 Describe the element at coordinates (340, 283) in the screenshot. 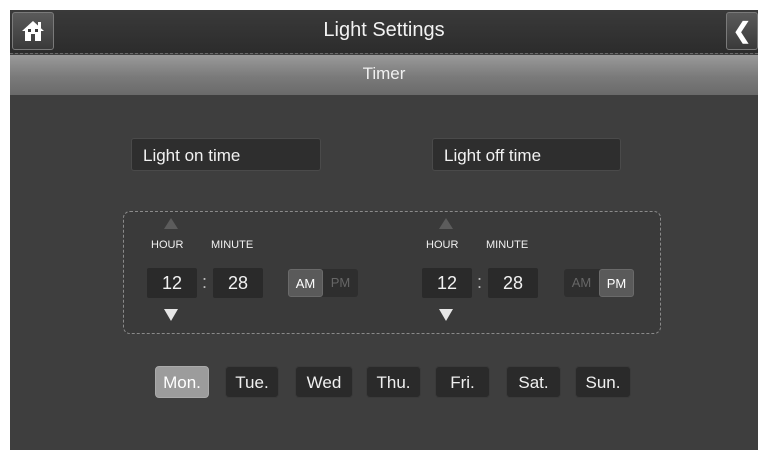

I see `on-pm-option: PM` at that location.